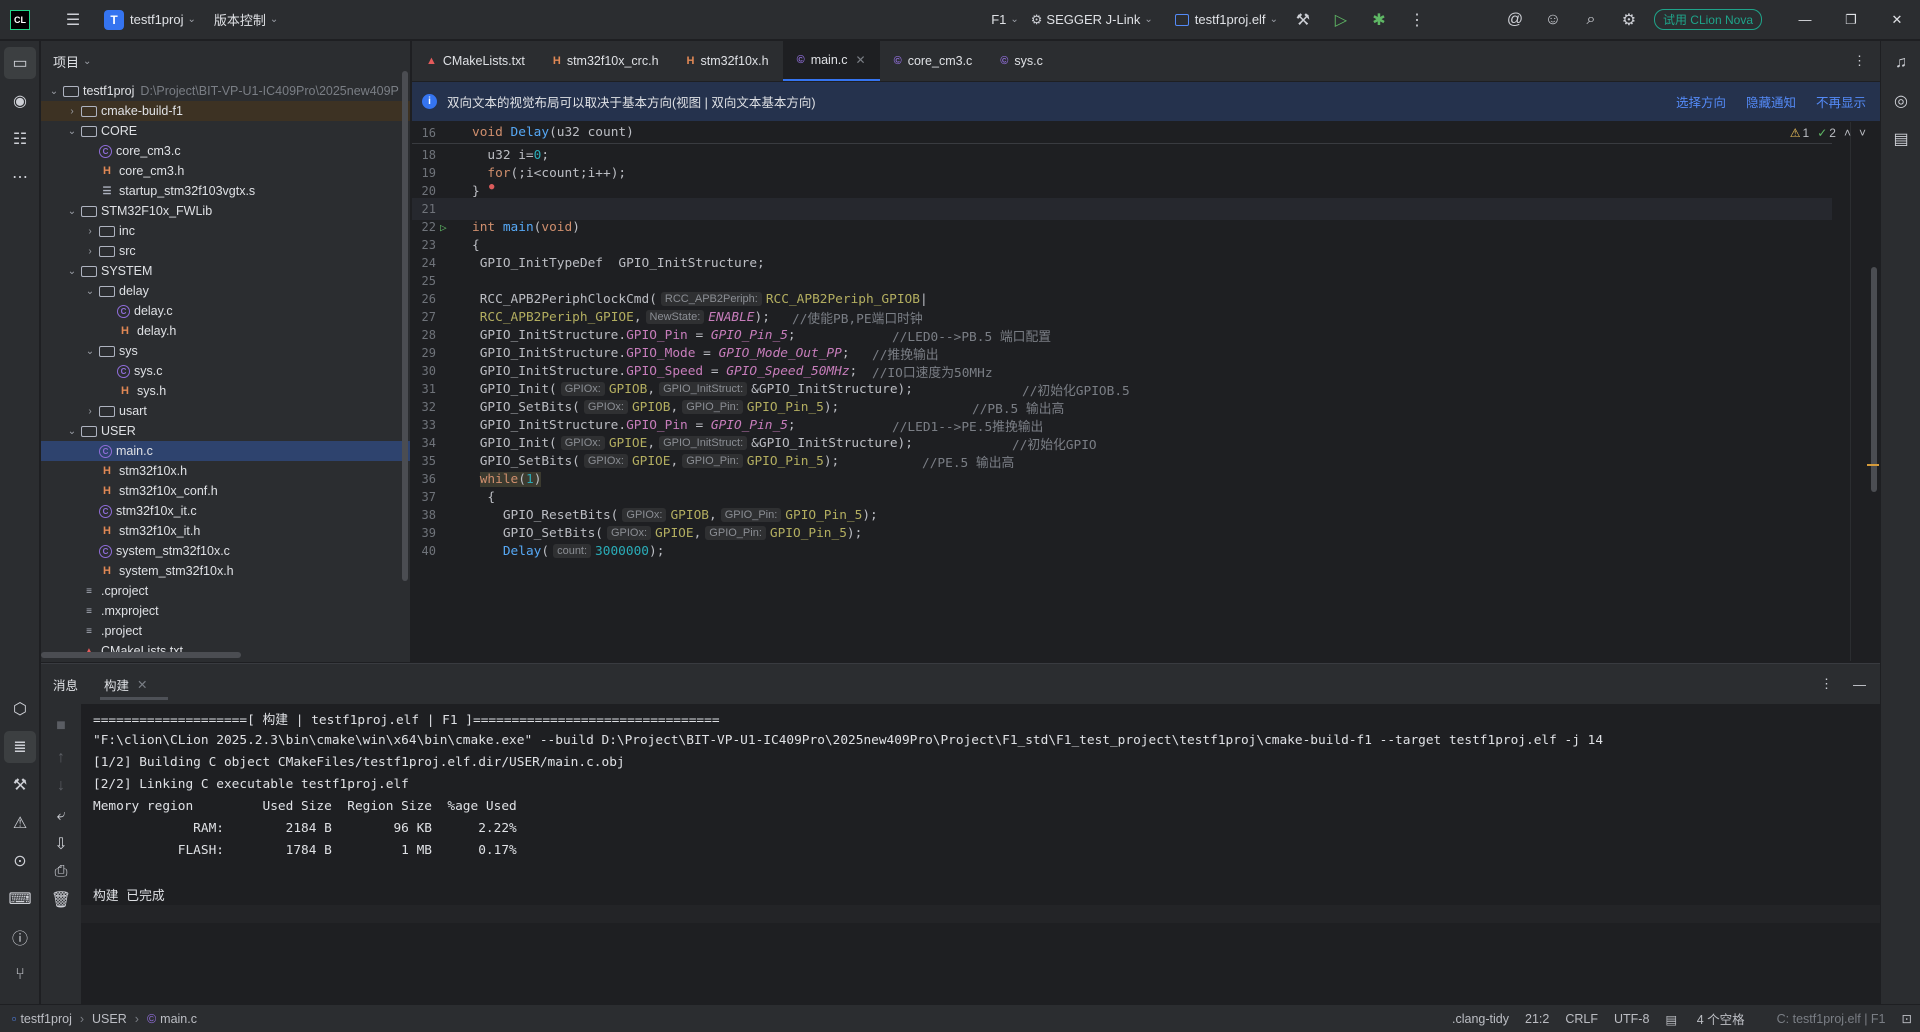  What do you see at coordinates (20, 861) in the screenshot?
I see `run-tool-button: ⊙` at bounding box center [20, 861].